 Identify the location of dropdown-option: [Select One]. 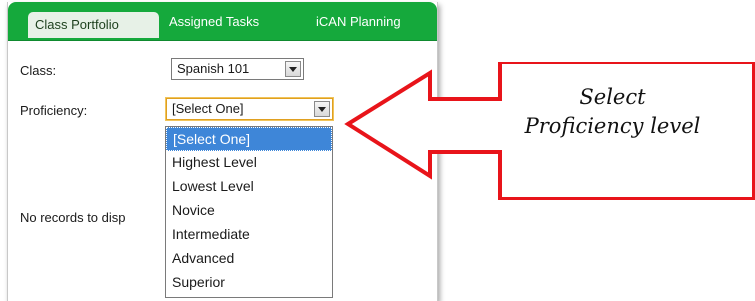
(249, 139).